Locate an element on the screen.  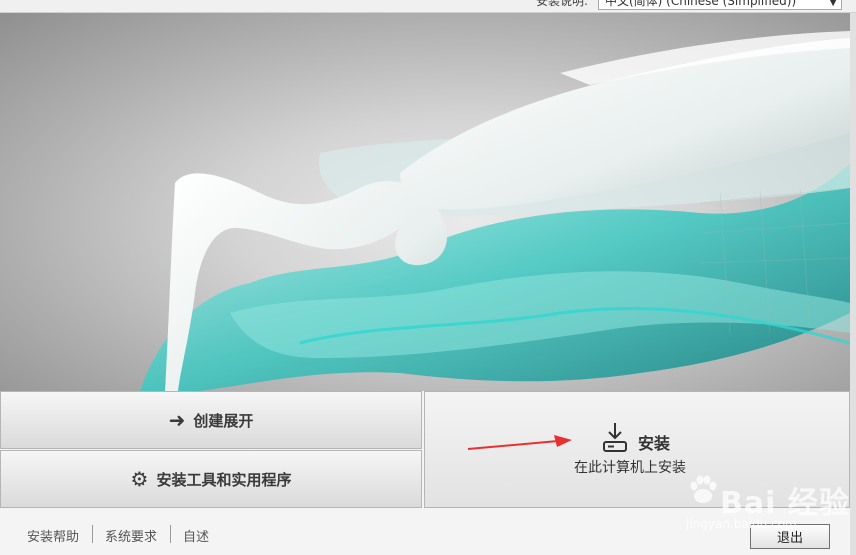
watermark-text: Bai 经验 is located at coordinates (785, 503).